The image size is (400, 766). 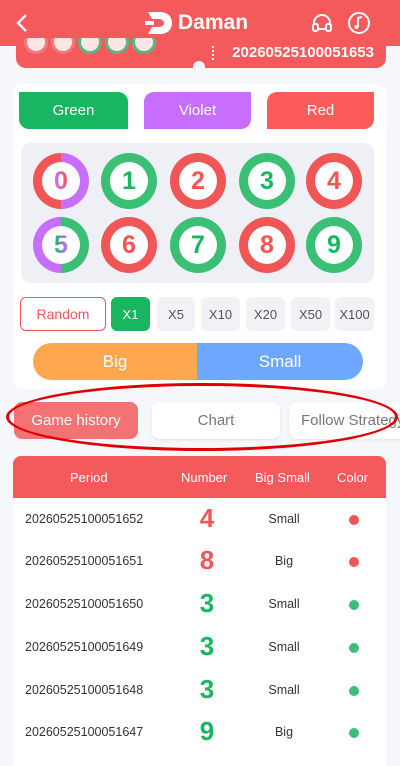 I want to click on column-header: Big Small, so click(x=282, y=477).